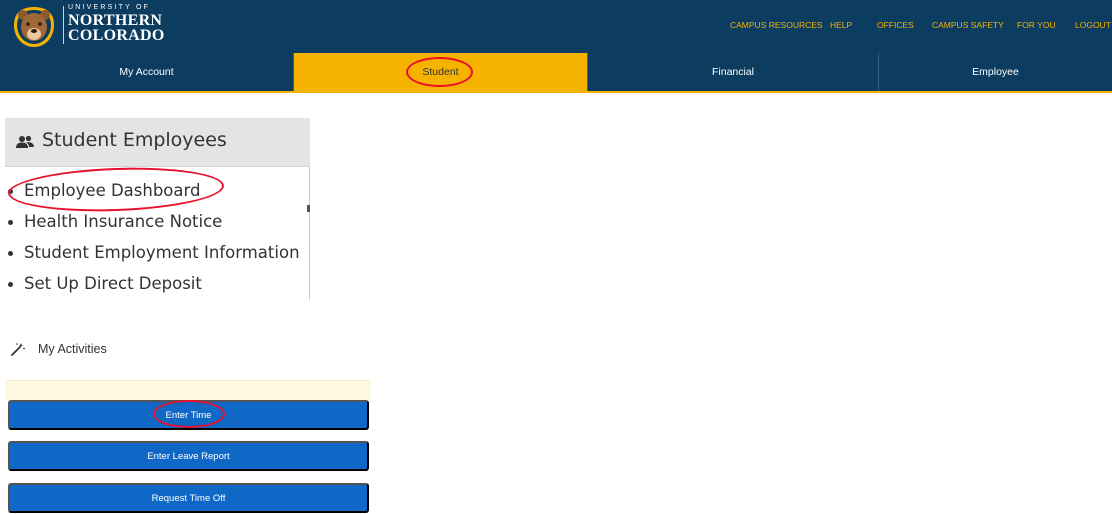 The width and height of the screenshot is (1112, 514). I want to click on link-health-insurance-notice: Health Insurance Notice, so click(123, 221).